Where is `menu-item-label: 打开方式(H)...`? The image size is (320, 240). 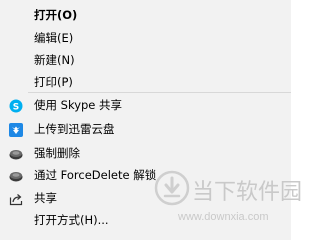 menu-item-label: 打开方式(H)... is located at coordinates (71, 220).